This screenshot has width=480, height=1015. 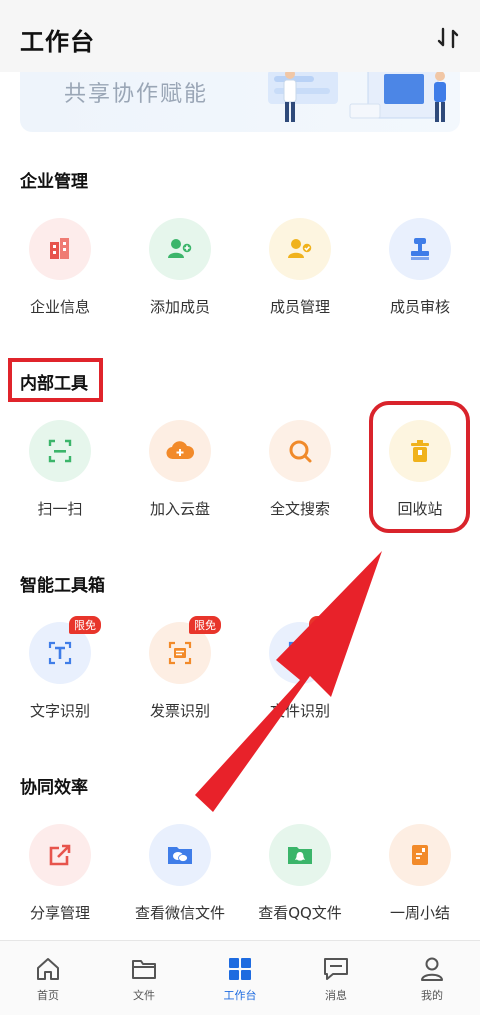 What do you see at coordinates (60, 509) in the screenshot?
I see `item-label: 扫一扫` at bounding box center [60, 509].